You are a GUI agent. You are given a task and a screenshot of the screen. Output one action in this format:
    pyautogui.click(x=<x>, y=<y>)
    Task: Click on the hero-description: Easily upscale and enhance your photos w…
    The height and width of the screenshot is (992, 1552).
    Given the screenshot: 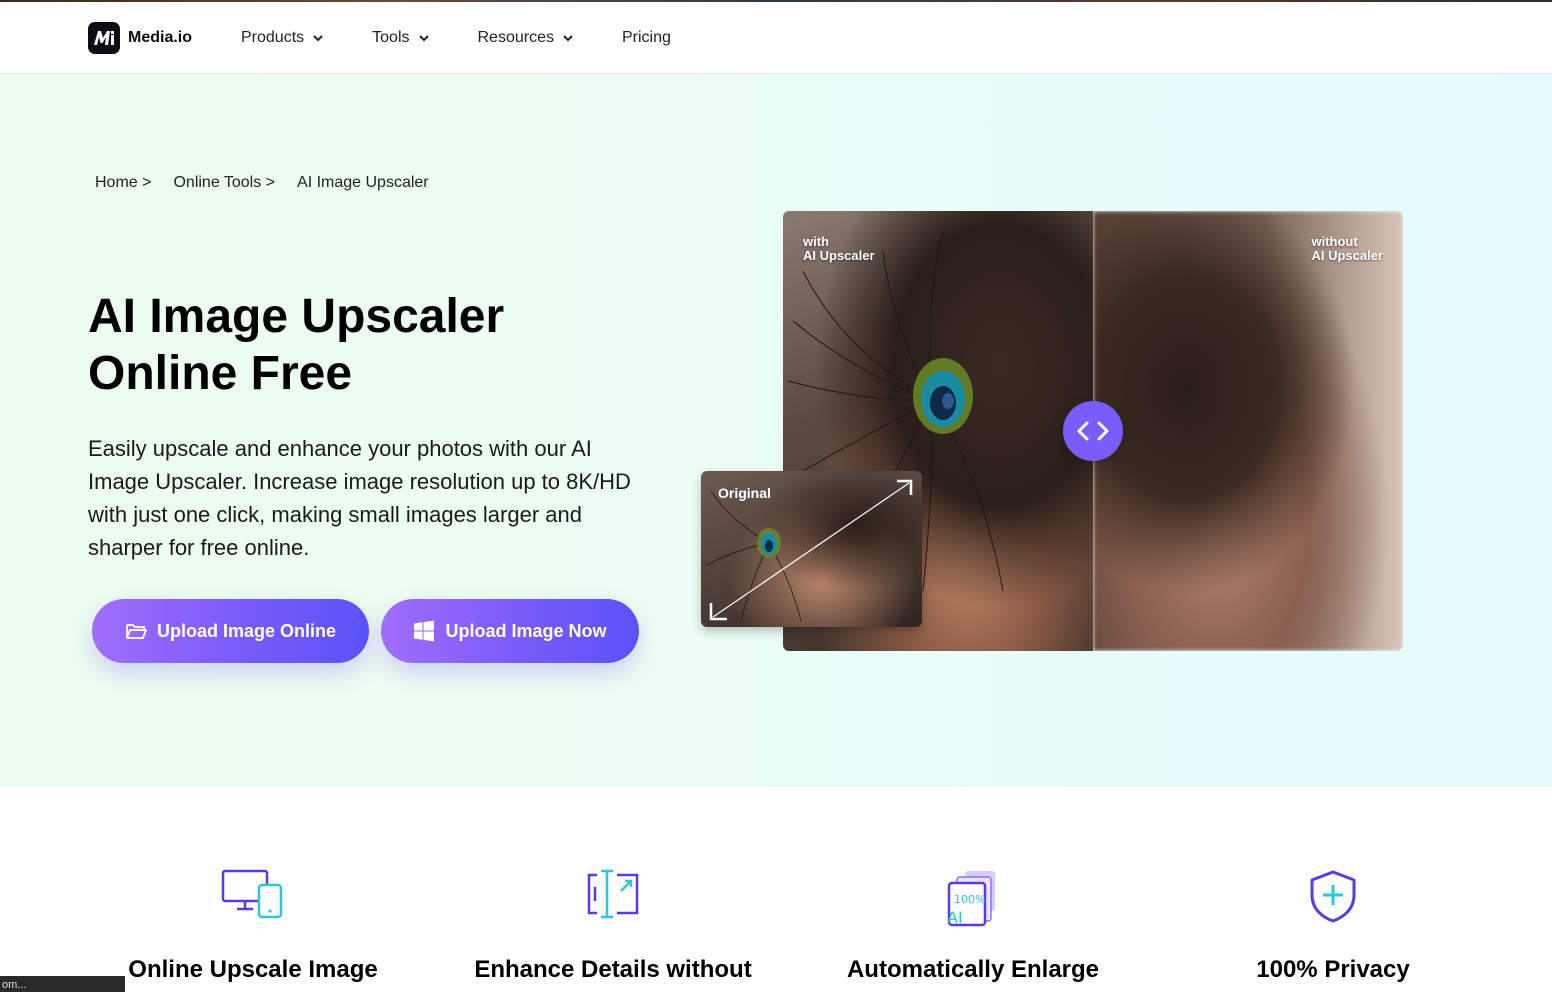 What is the action you would take?
    pyautogui.click(x=359, y=498)
    